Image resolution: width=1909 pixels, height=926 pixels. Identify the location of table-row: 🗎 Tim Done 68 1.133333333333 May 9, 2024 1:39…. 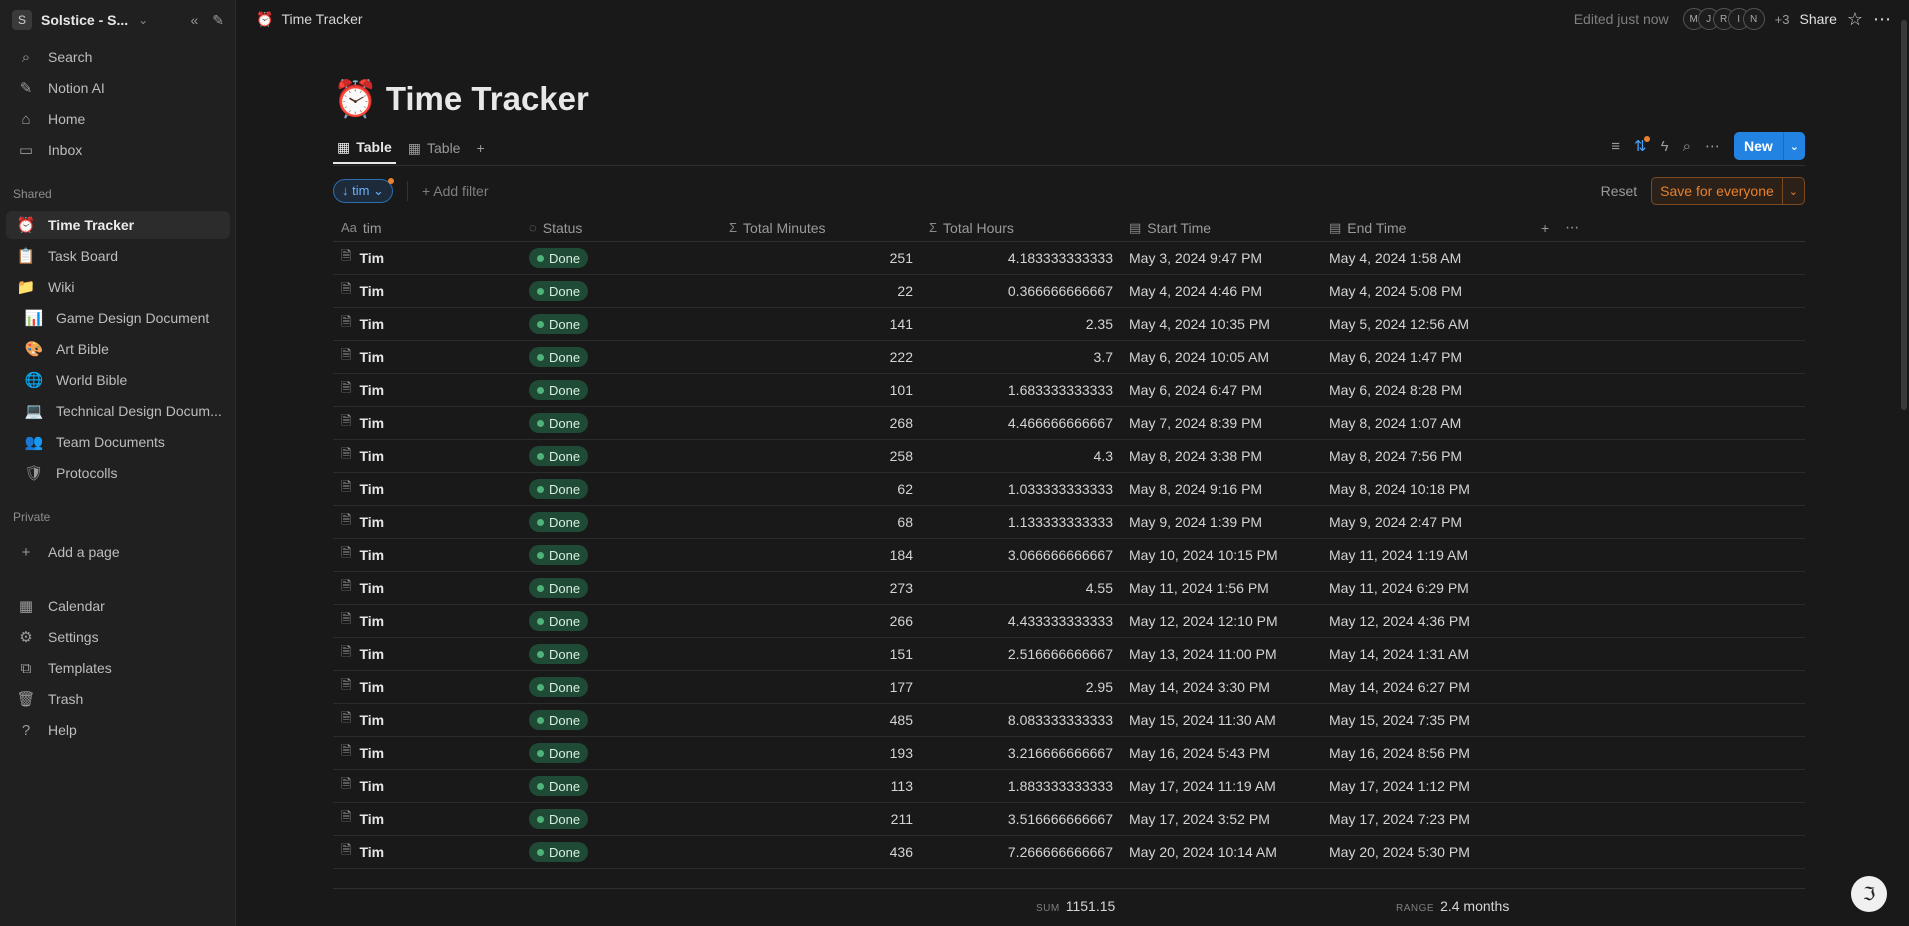
(1069, 522).